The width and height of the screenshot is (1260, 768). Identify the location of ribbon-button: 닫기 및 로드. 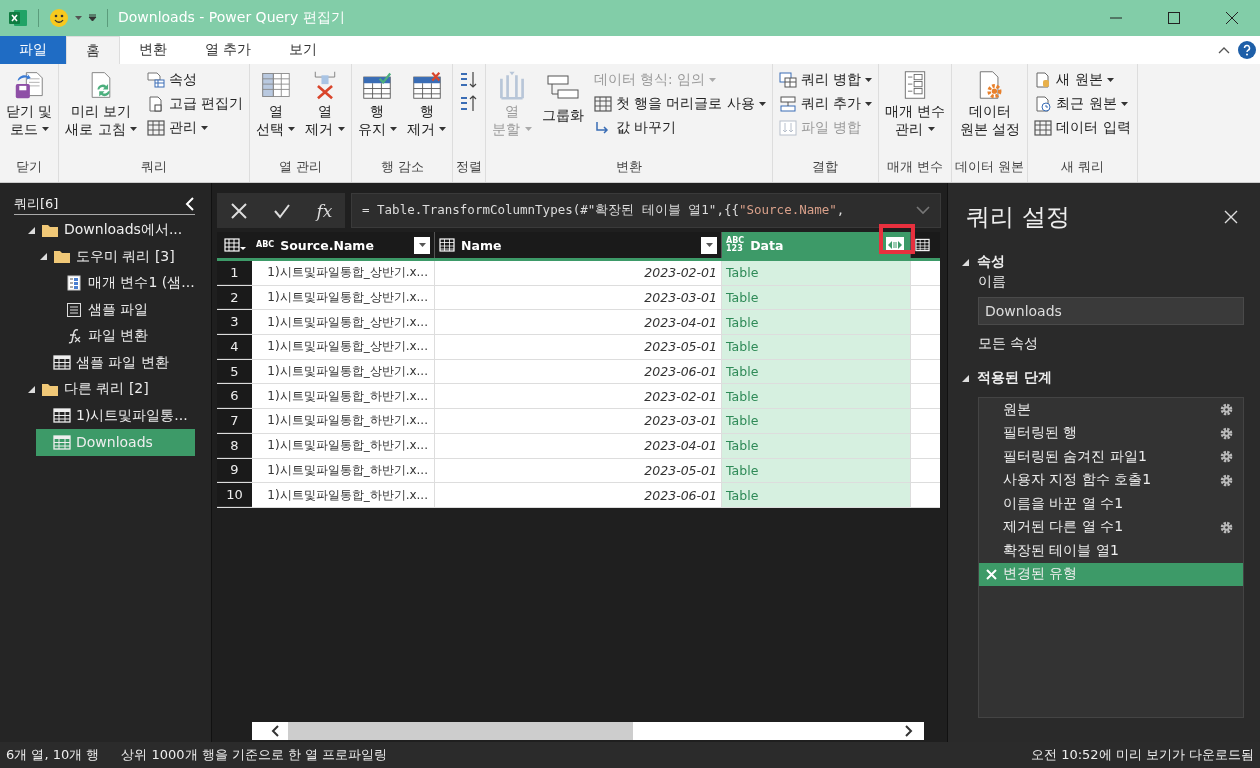
(29, 104).